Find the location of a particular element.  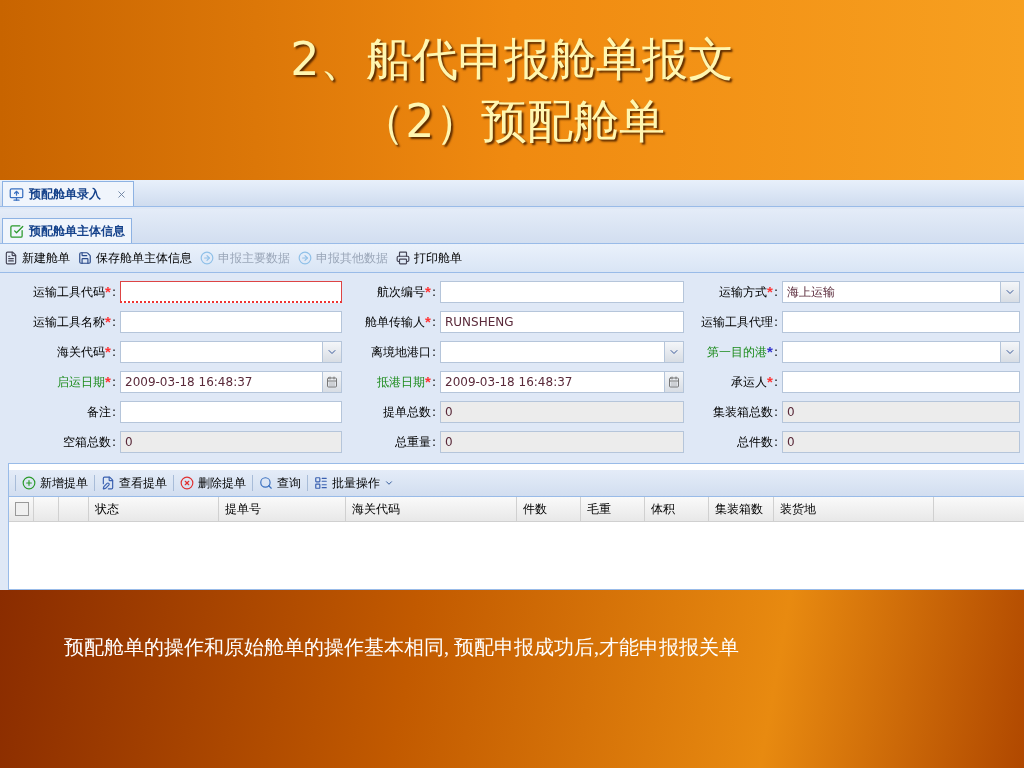

caret-icon is located at coordinates (389, 483).